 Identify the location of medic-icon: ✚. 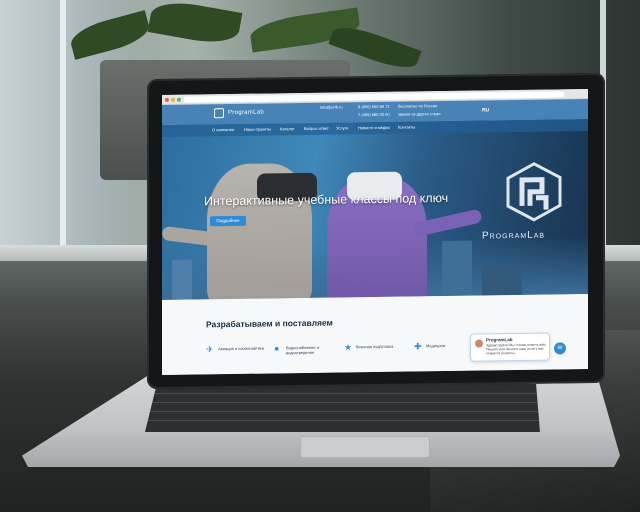
(418, 346).